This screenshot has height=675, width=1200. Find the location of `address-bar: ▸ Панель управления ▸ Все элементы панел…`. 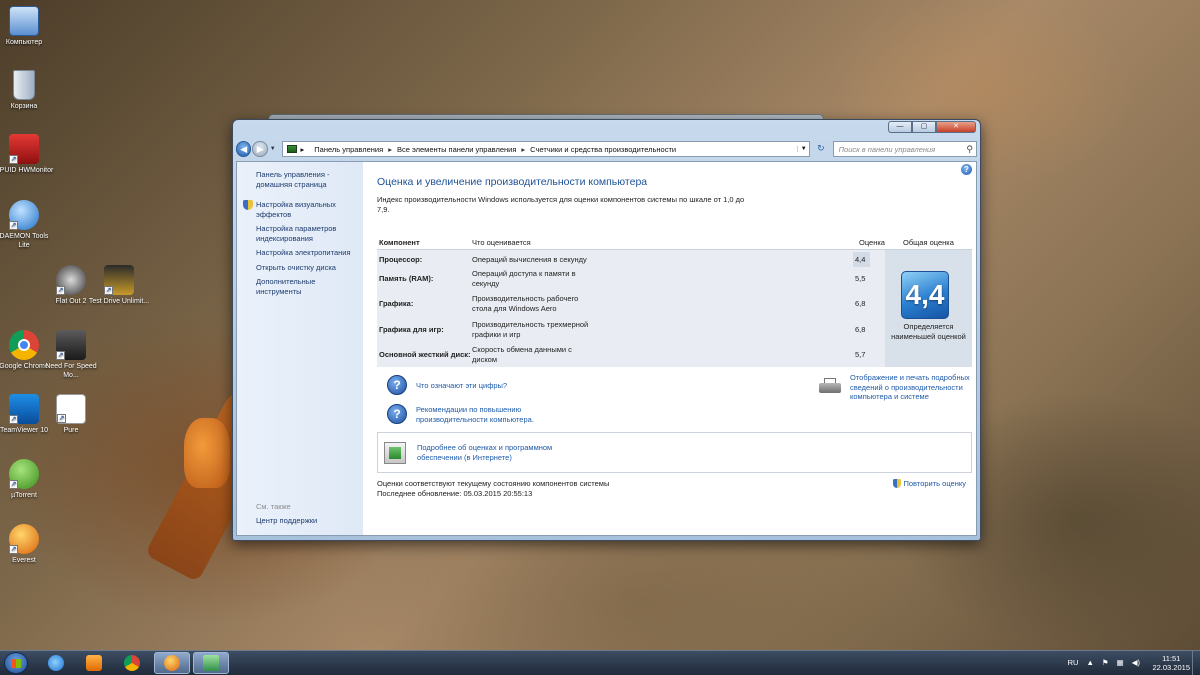

address-bar: ▸ Панель управления ▸ Все элементы панел… is located at coordinates (546, 149).